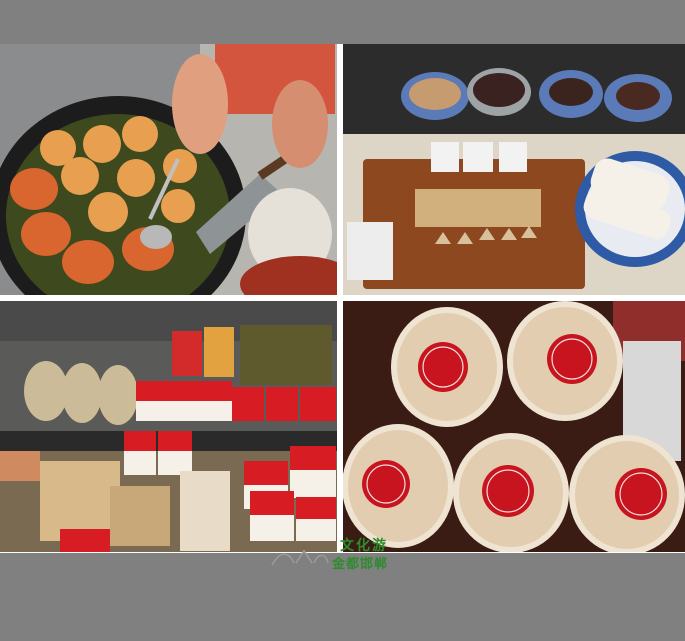 Image resolution: width=685 pixels, height=641 pixels. What do you see at coordinates (300, 557) in the screenshot?
I see `watermark-logo-icon` at bounding box center [300, 557].